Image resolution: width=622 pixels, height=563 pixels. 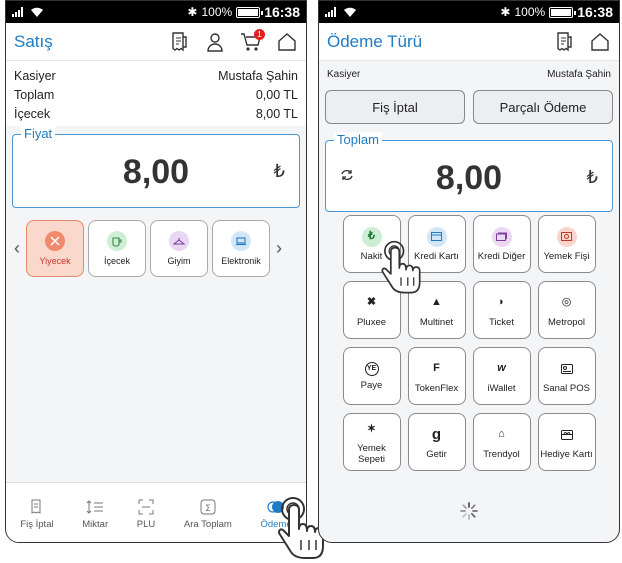 I want to click on payment-nakit: ₺ Nakit, so click(x=371, y=244).